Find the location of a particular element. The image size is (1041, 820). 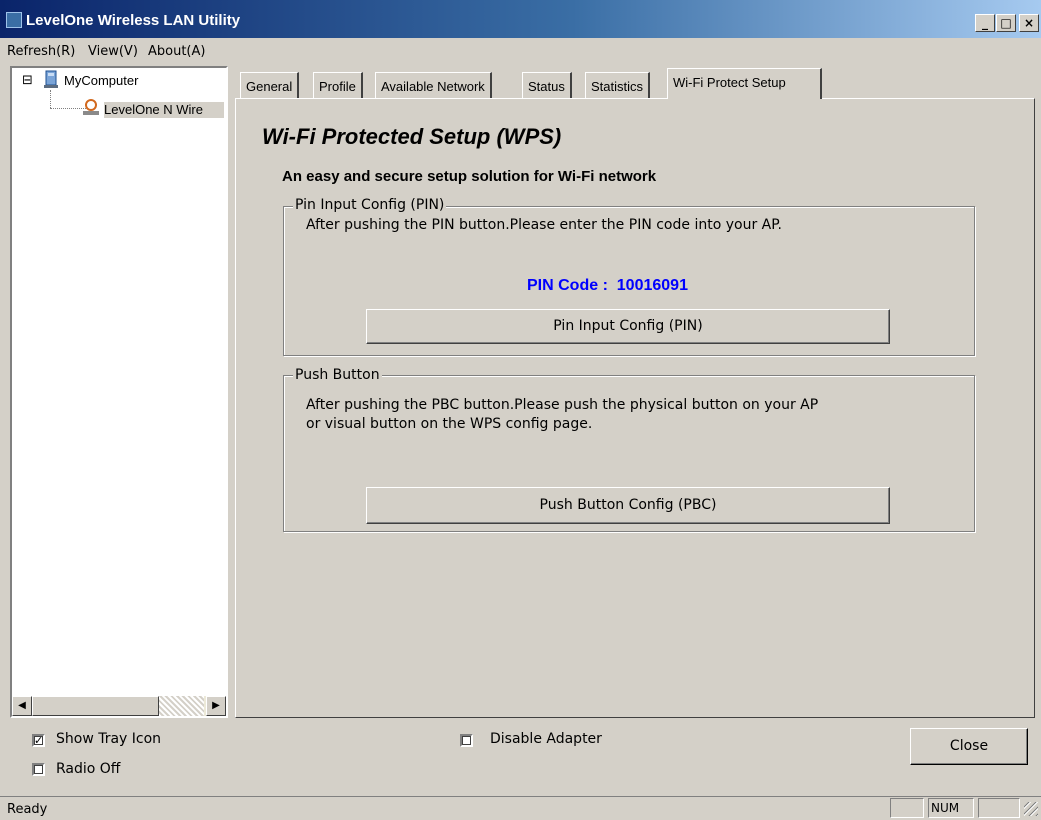

pin-code-display: PIN Code : 10016091 is located at coordinates (607, 286).